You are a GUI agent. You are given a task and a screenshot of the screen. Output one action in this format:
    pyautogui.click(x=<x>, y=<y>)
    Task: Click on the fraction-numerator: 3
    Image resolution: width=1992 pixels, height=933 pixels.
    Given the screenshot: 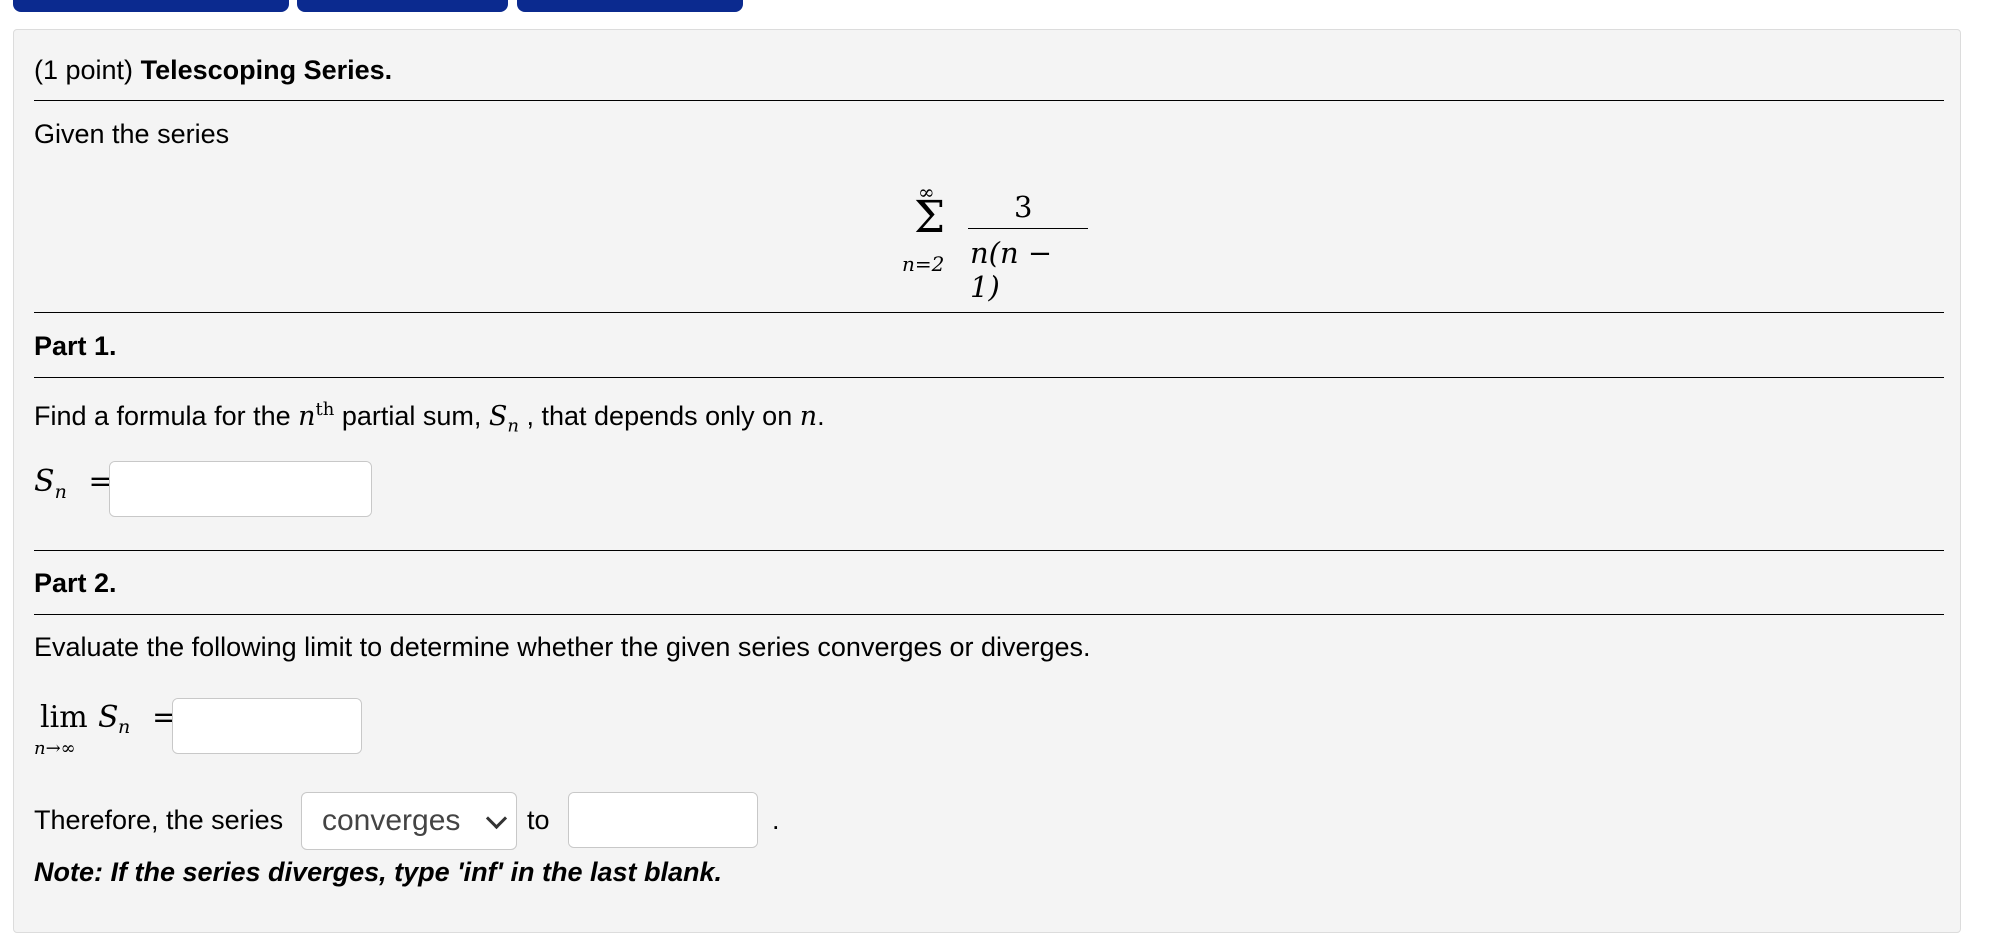 What is the action you would take?
    pyautogui.click(x=1023, y=207)
    